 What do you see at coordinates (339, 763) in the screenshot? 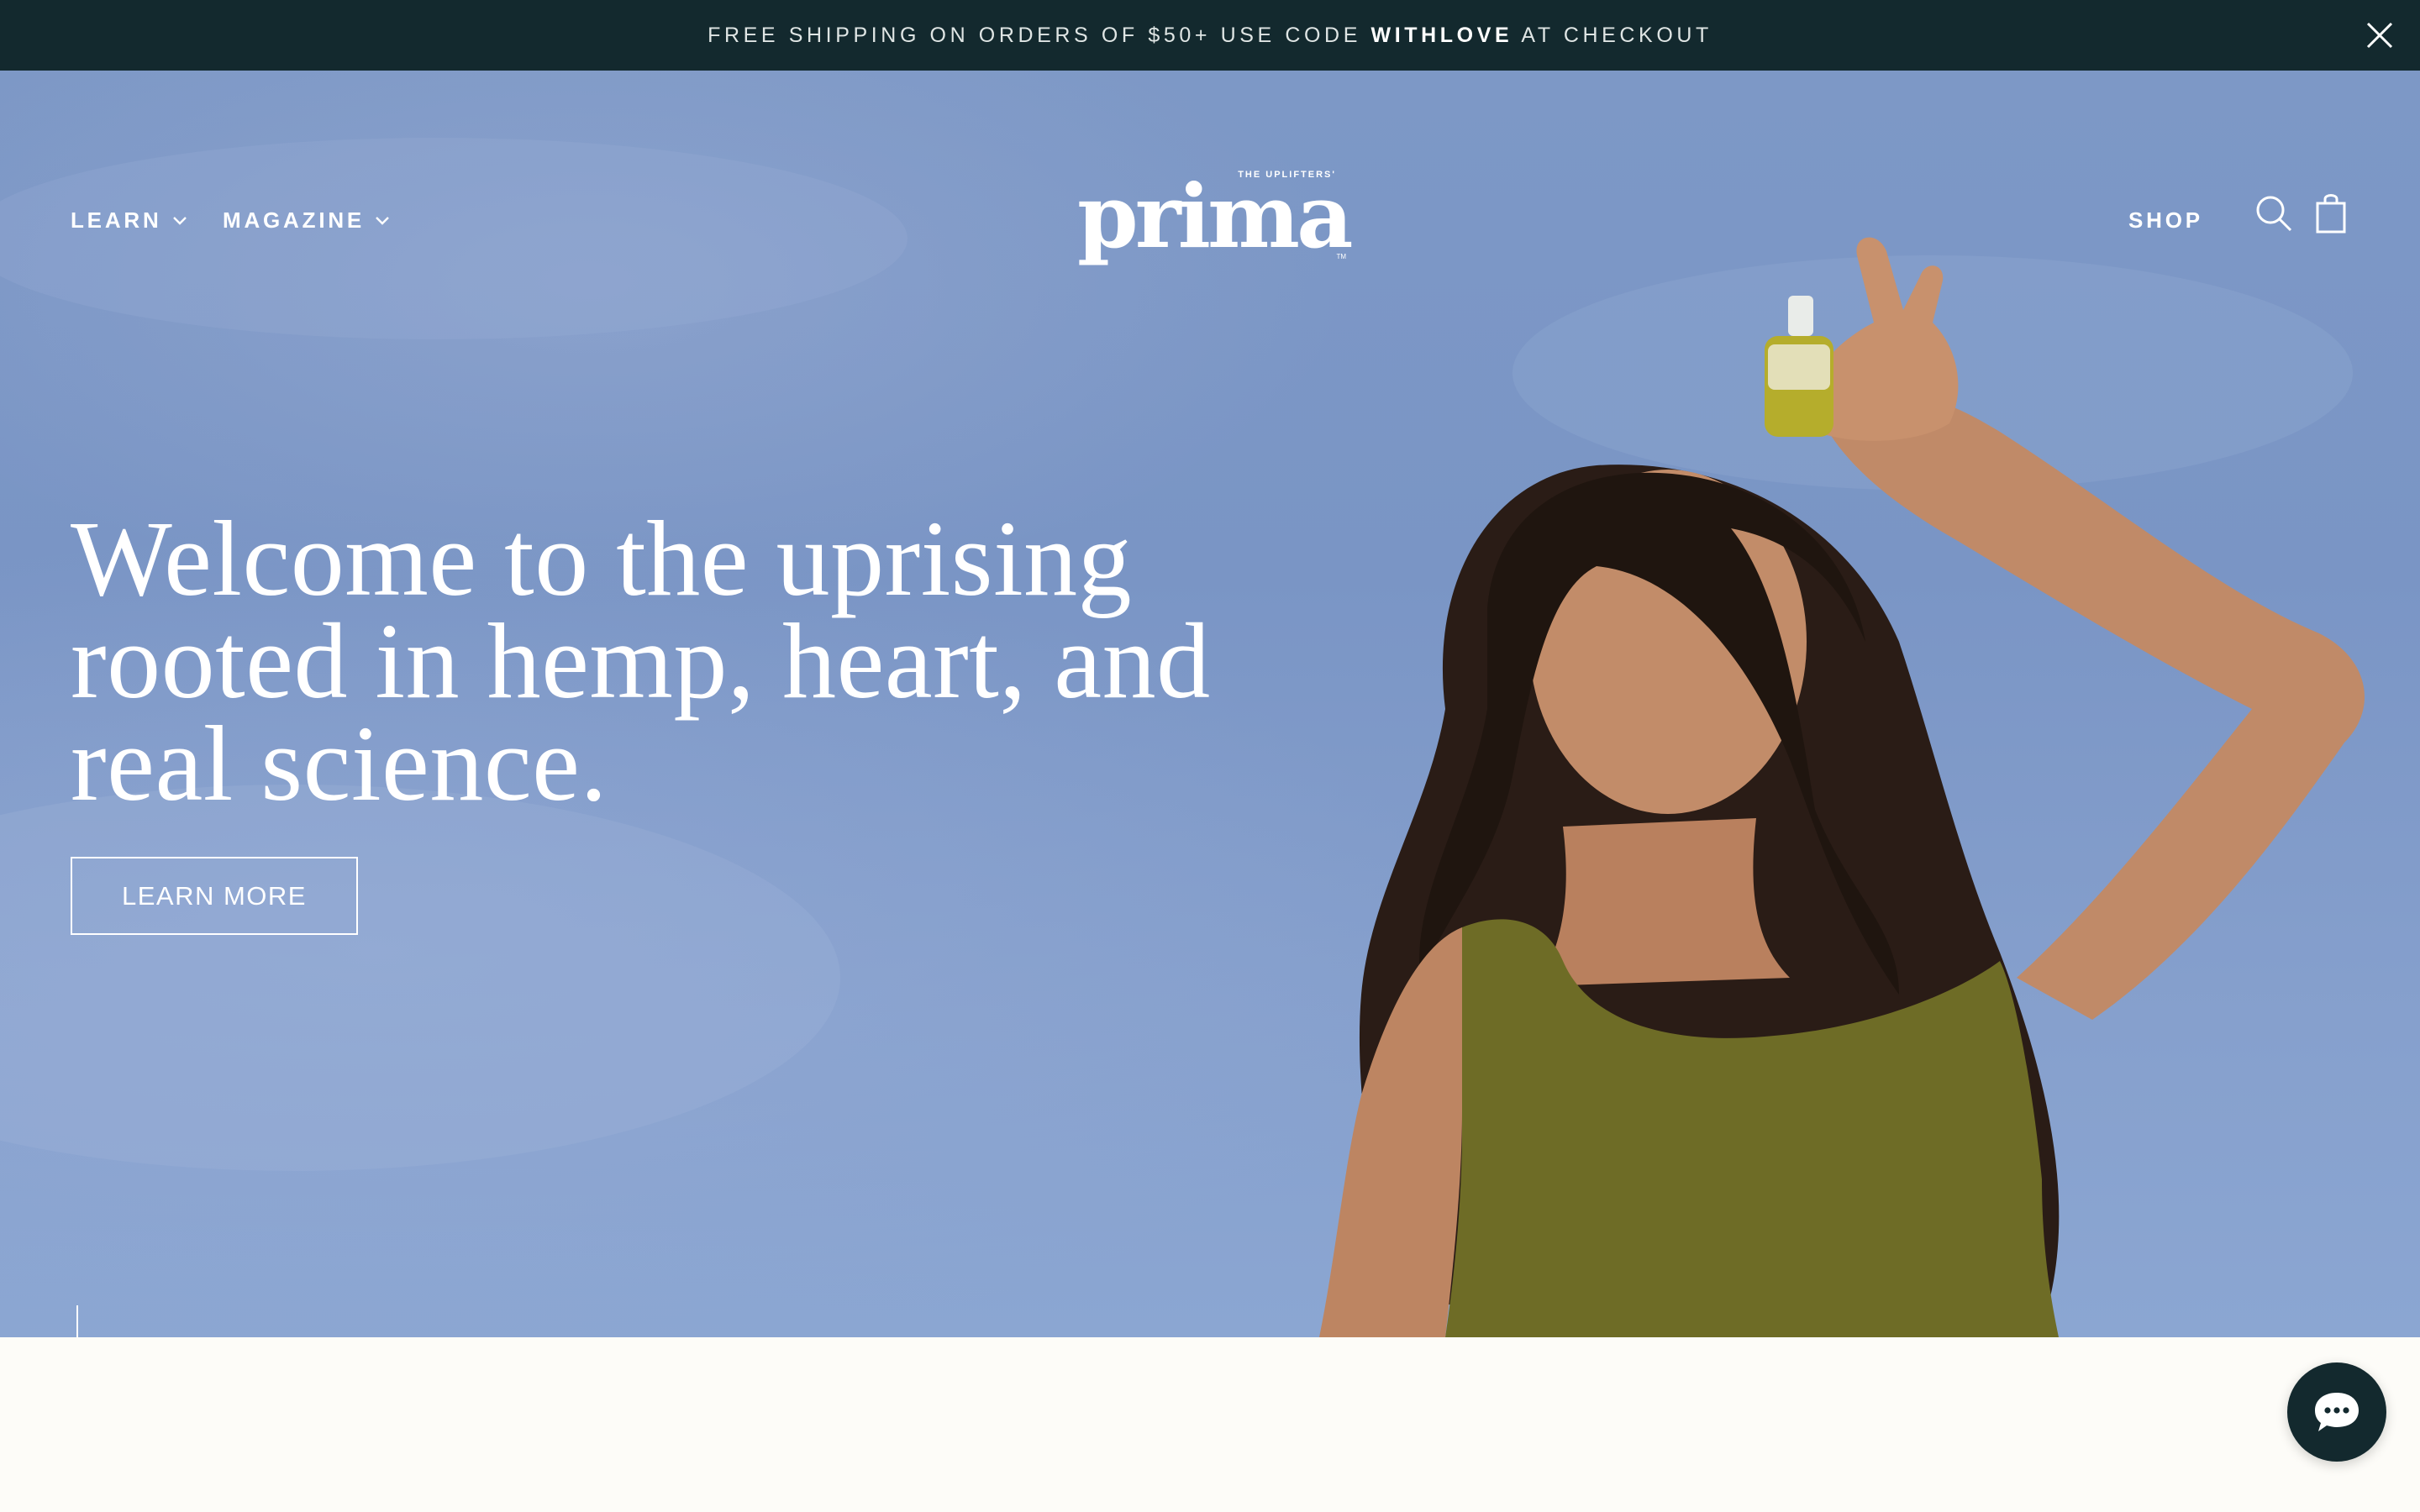
I see `headline-line-3: real science.` at bounding box center [339, 763].